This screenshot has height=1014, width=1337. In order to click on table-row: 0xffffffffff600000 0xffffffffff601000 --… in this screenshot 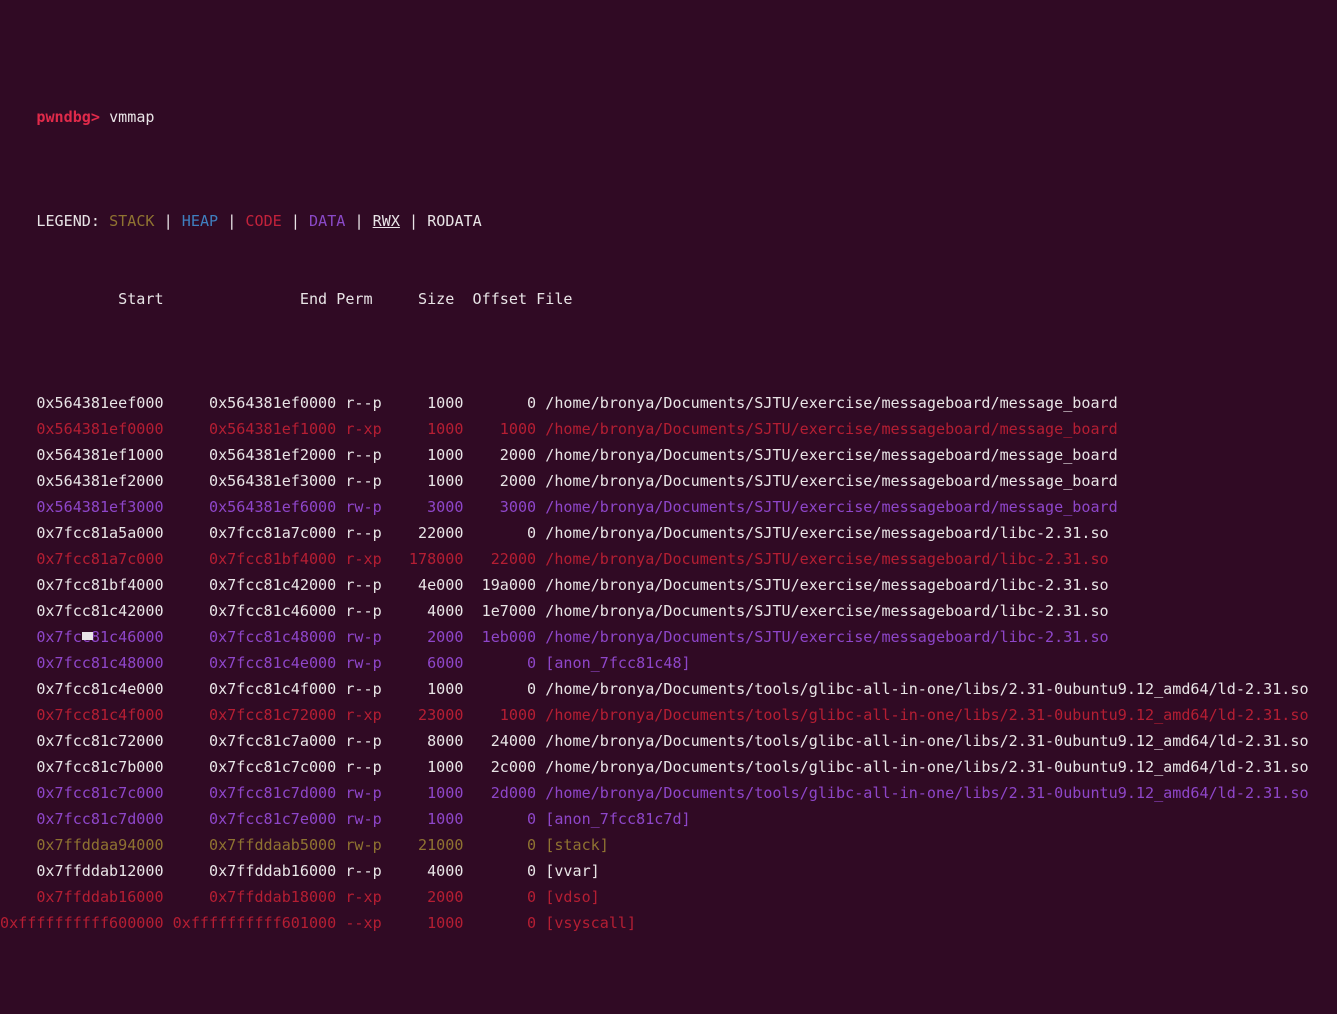, I will do `click(318, 923)`.